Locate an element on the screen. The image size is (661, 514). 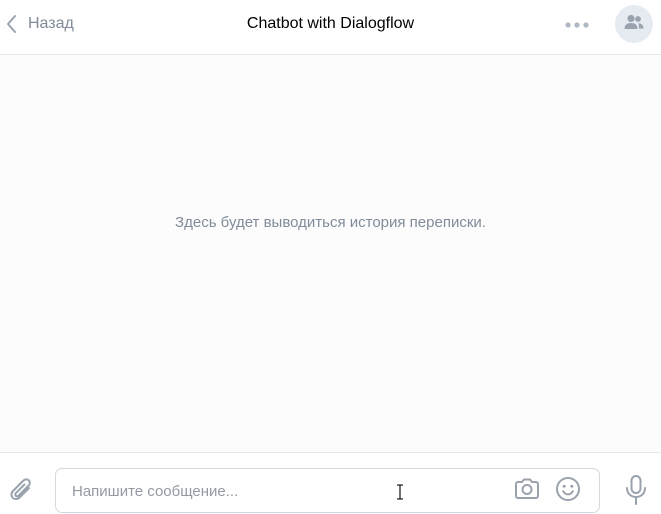
message-input is located at coordinates (282, 491).